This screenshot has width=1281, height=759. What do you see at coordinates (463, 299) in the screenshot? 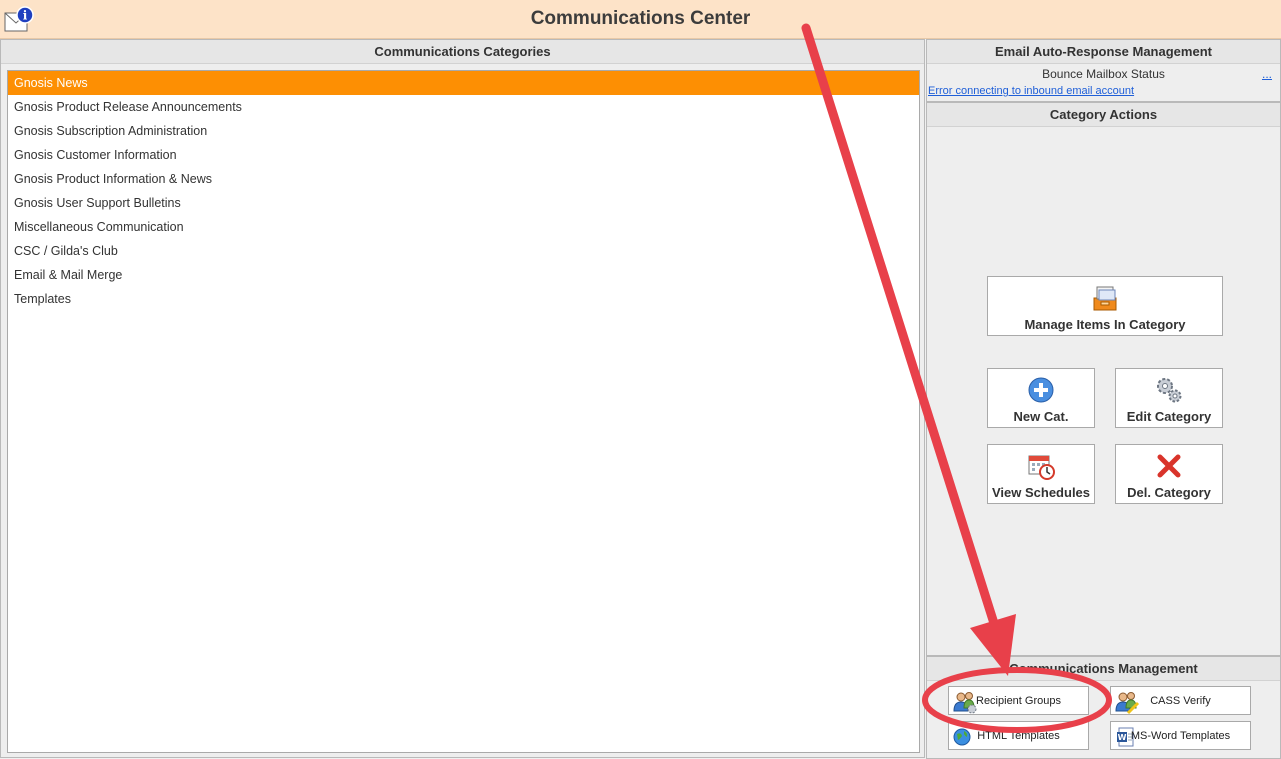
I see `category-item-templates: Templates` at bounding box center [463, 299].